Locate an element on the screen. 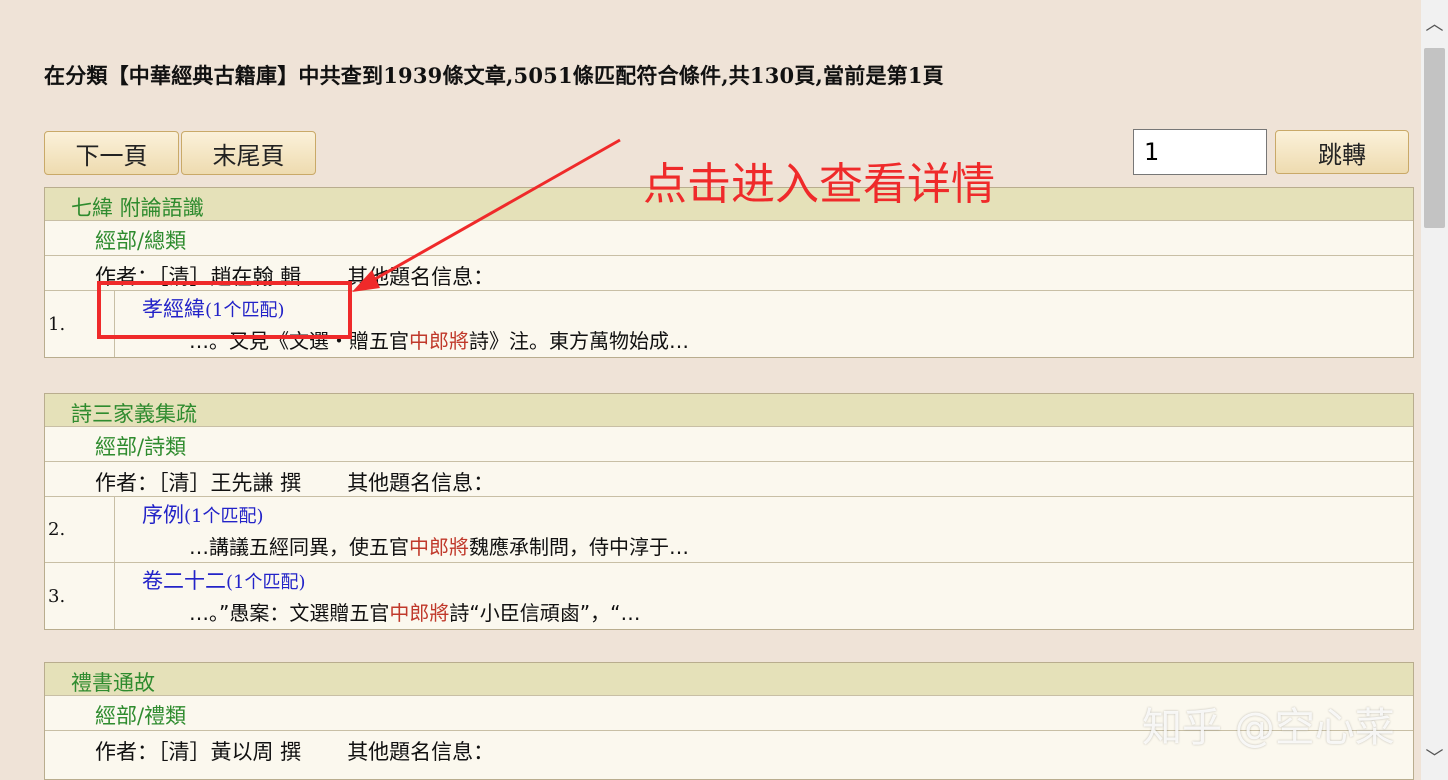  author-name: ［清］王先謙 撰 is located at coordinates (230, 483).